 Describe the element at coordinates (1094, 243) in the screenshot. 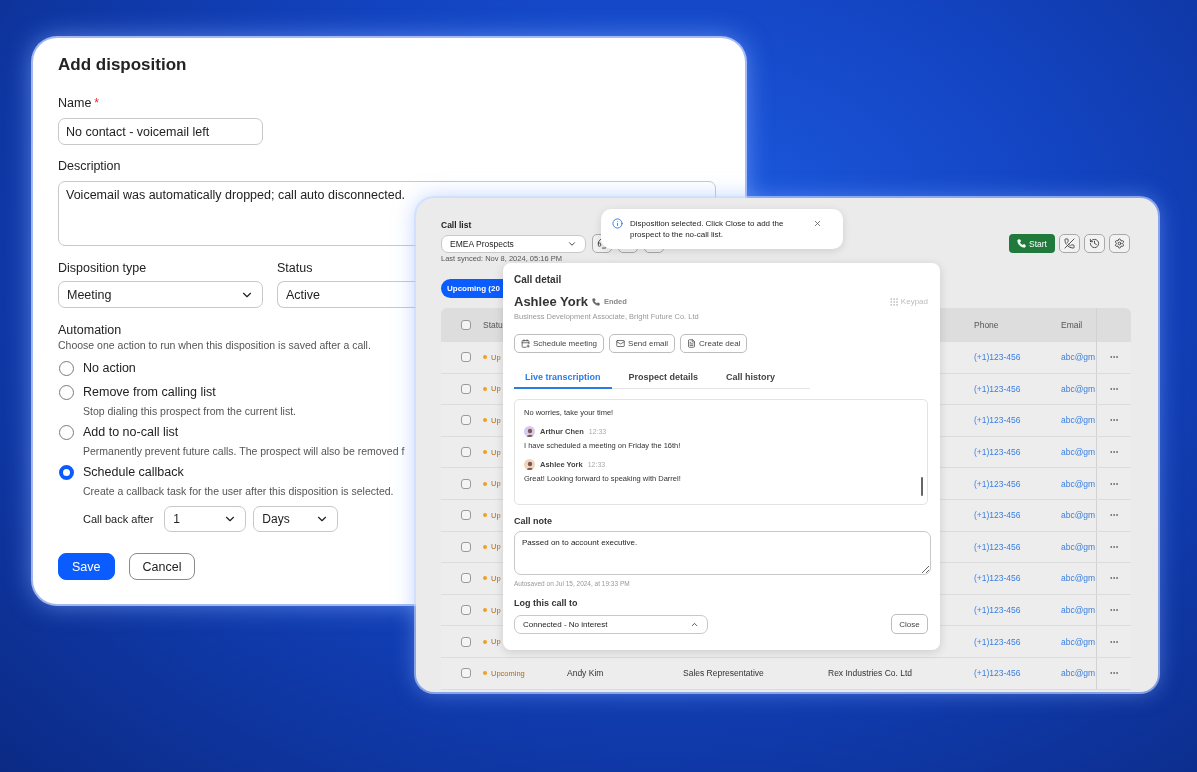

I see `history-button` at that location.